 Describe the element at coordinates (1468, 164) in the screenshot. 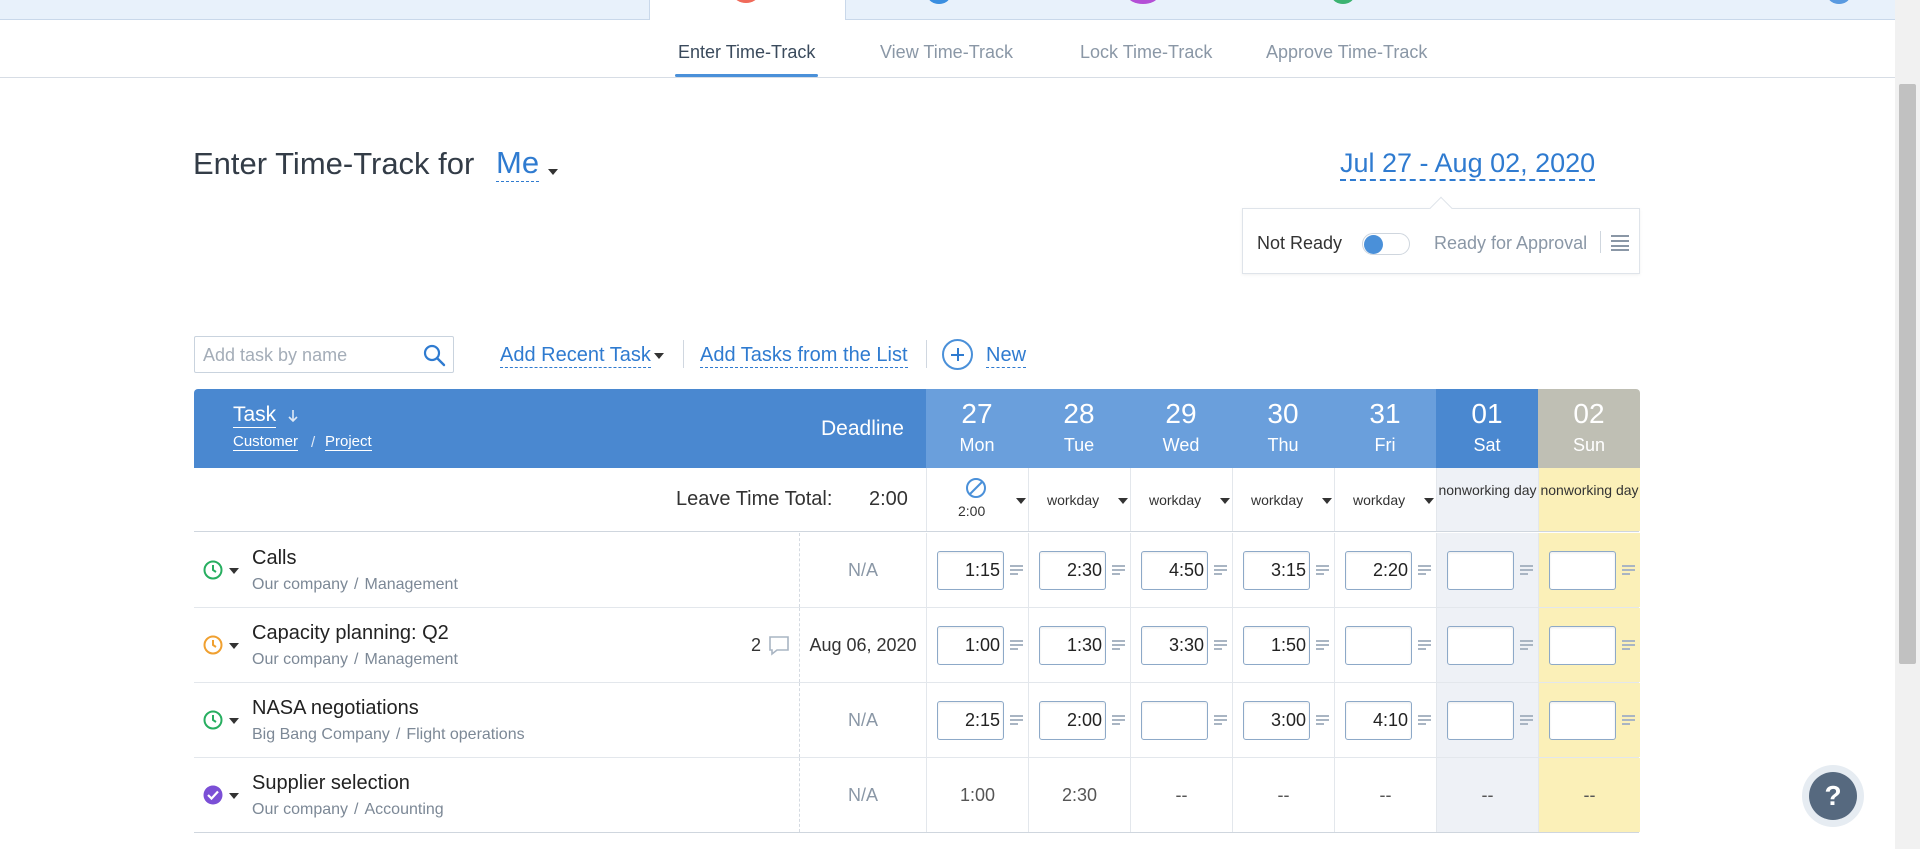

I see `date-range-selector: Jul 27 - Aug 02, 2020` at that location.